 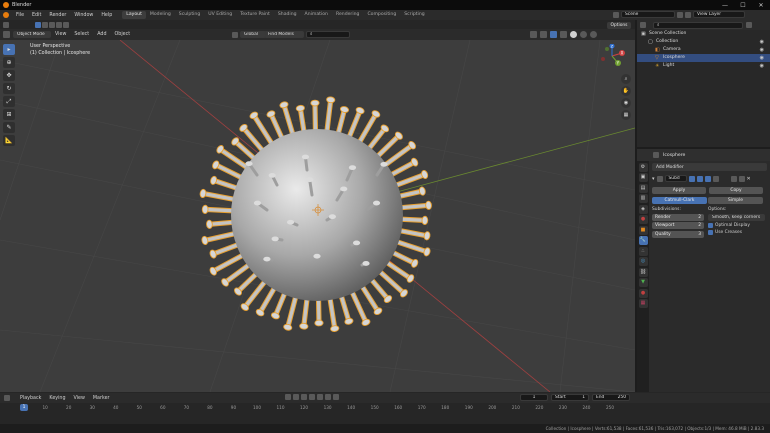 I want to click on menu-object: Object, so click(x=123, y=34).